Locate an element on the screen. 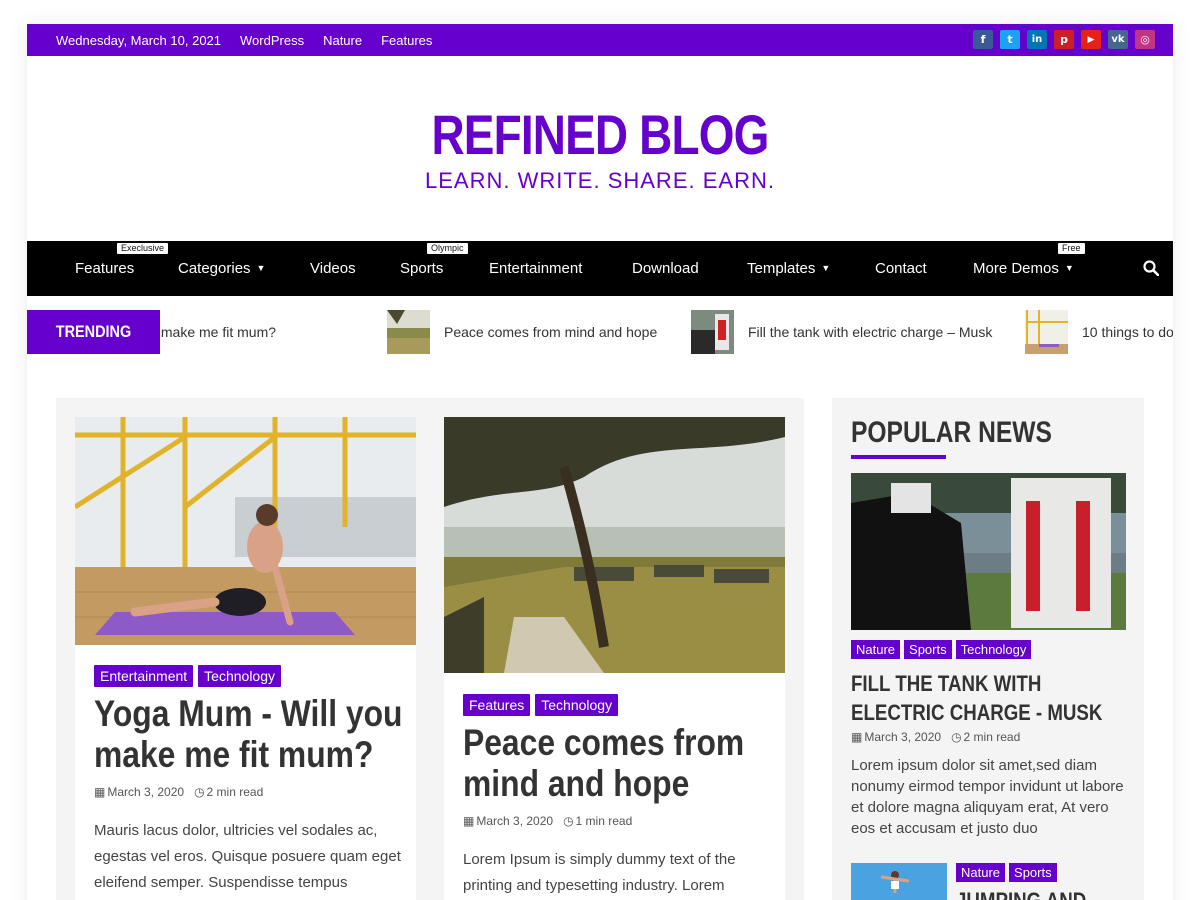 The height and width of the screenshot is (900, 1200). sidebar-title-underline is located at coordinates (898, 457).